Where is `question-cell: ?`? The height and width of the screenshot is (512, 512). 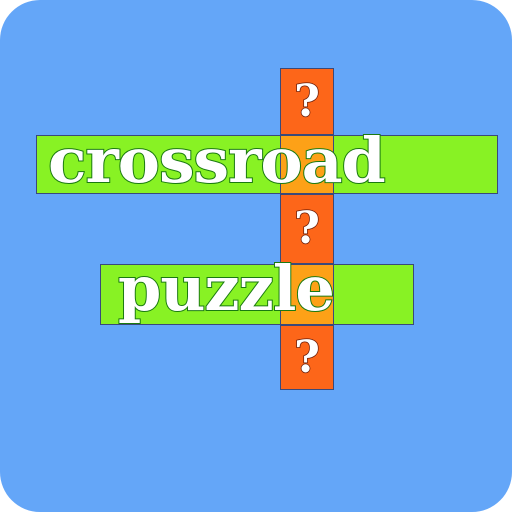 question-cell: ? is located at coordinates (307, 357).